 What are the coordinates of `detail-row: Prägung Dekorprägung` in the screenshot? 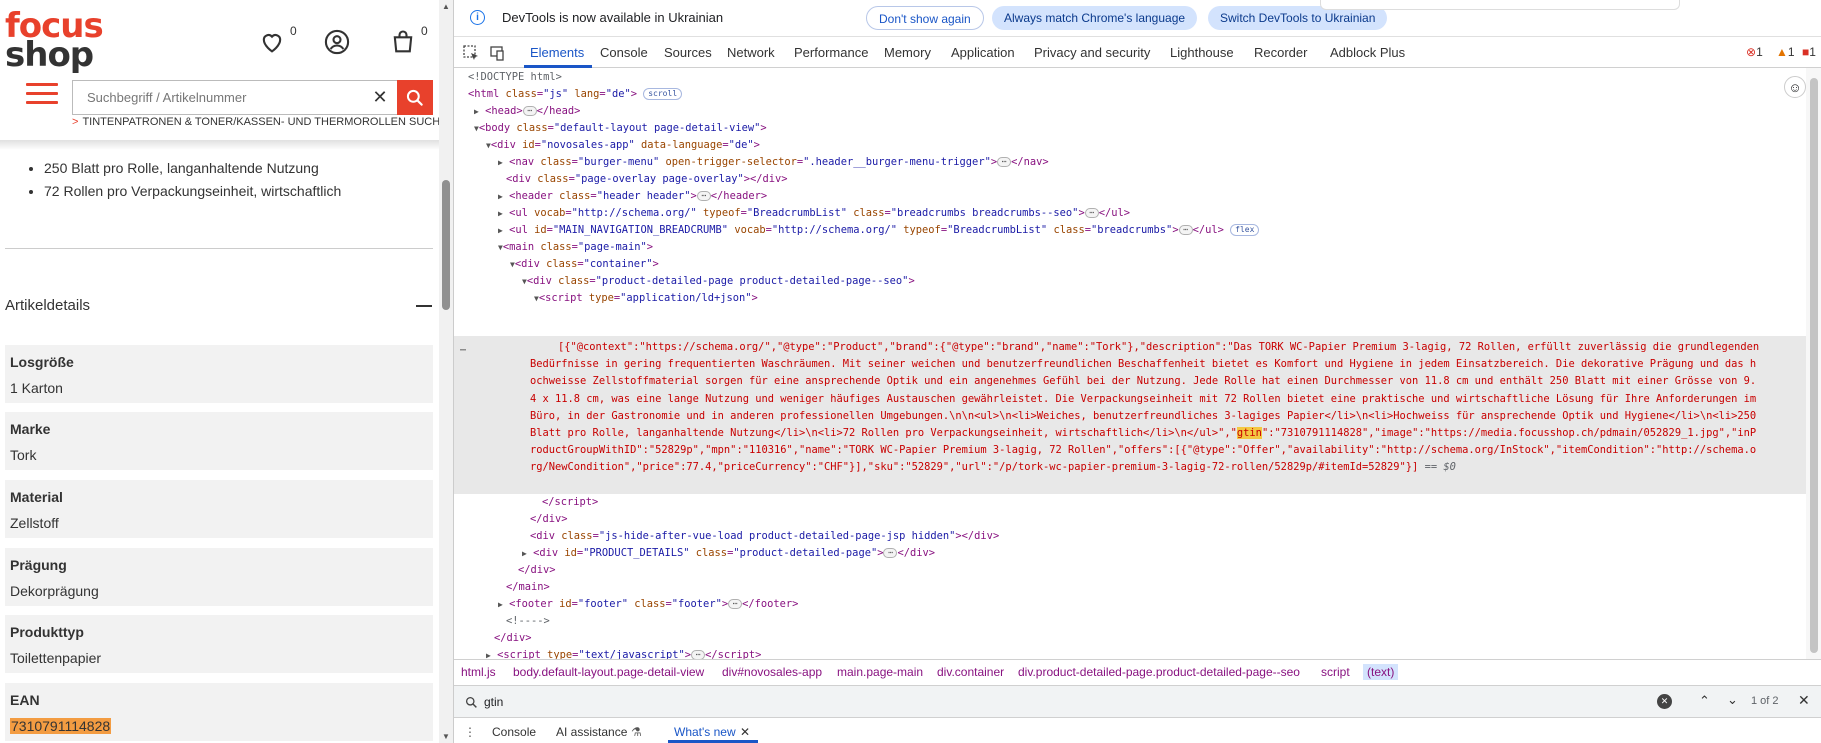 It's located at (219, 577).